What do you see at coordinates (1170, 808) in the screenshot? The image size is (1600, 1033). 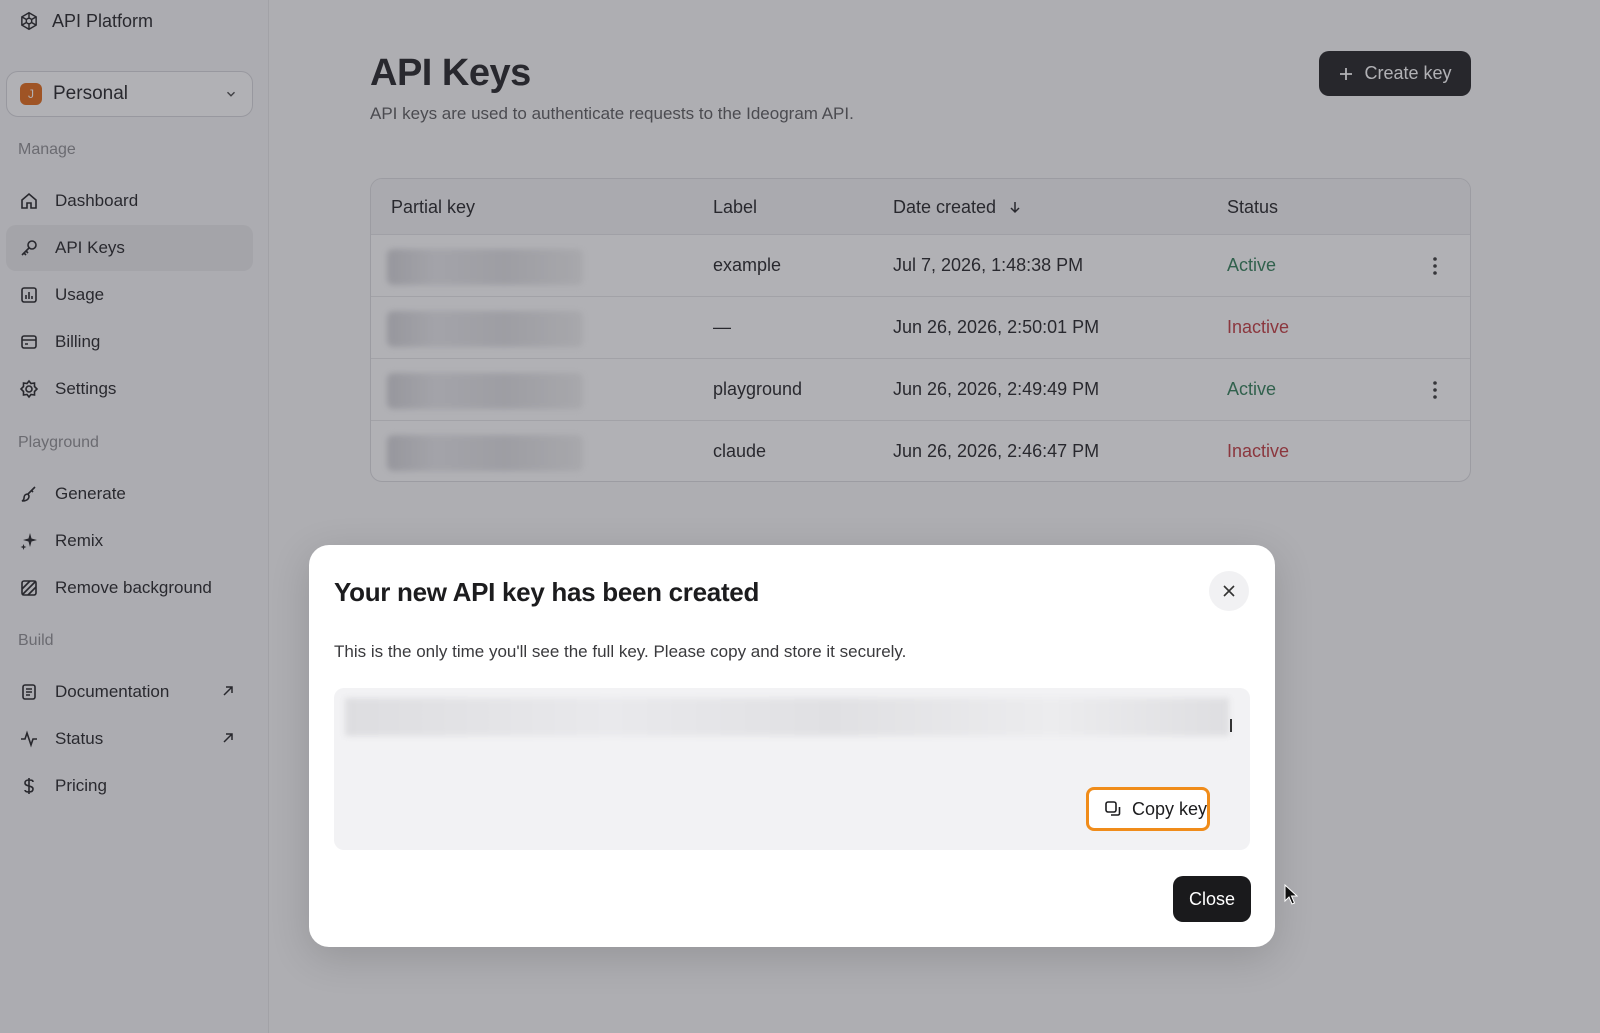 I see `copy-key-label: Copy key` at bounding box center [1170, 808].